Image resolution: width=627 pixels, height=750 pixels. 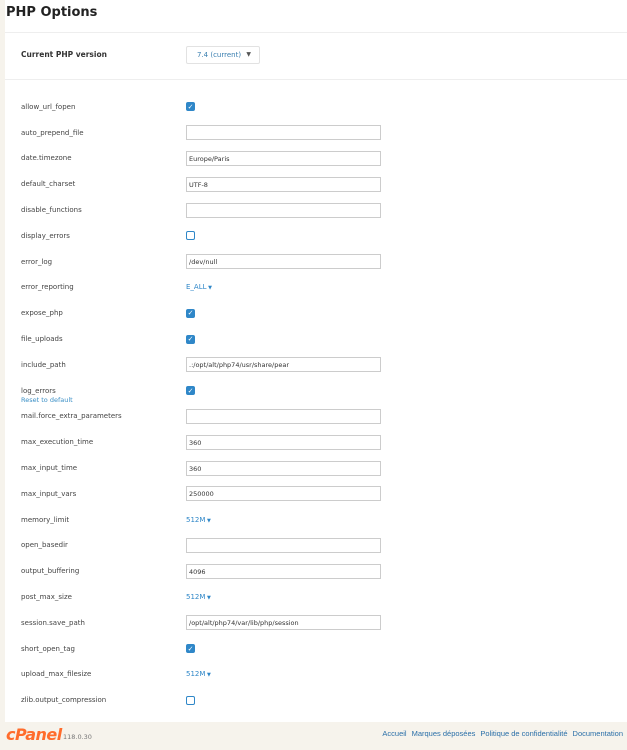 I want to click on option-row: max_input_vars 250000, so click(x=316, y=494).